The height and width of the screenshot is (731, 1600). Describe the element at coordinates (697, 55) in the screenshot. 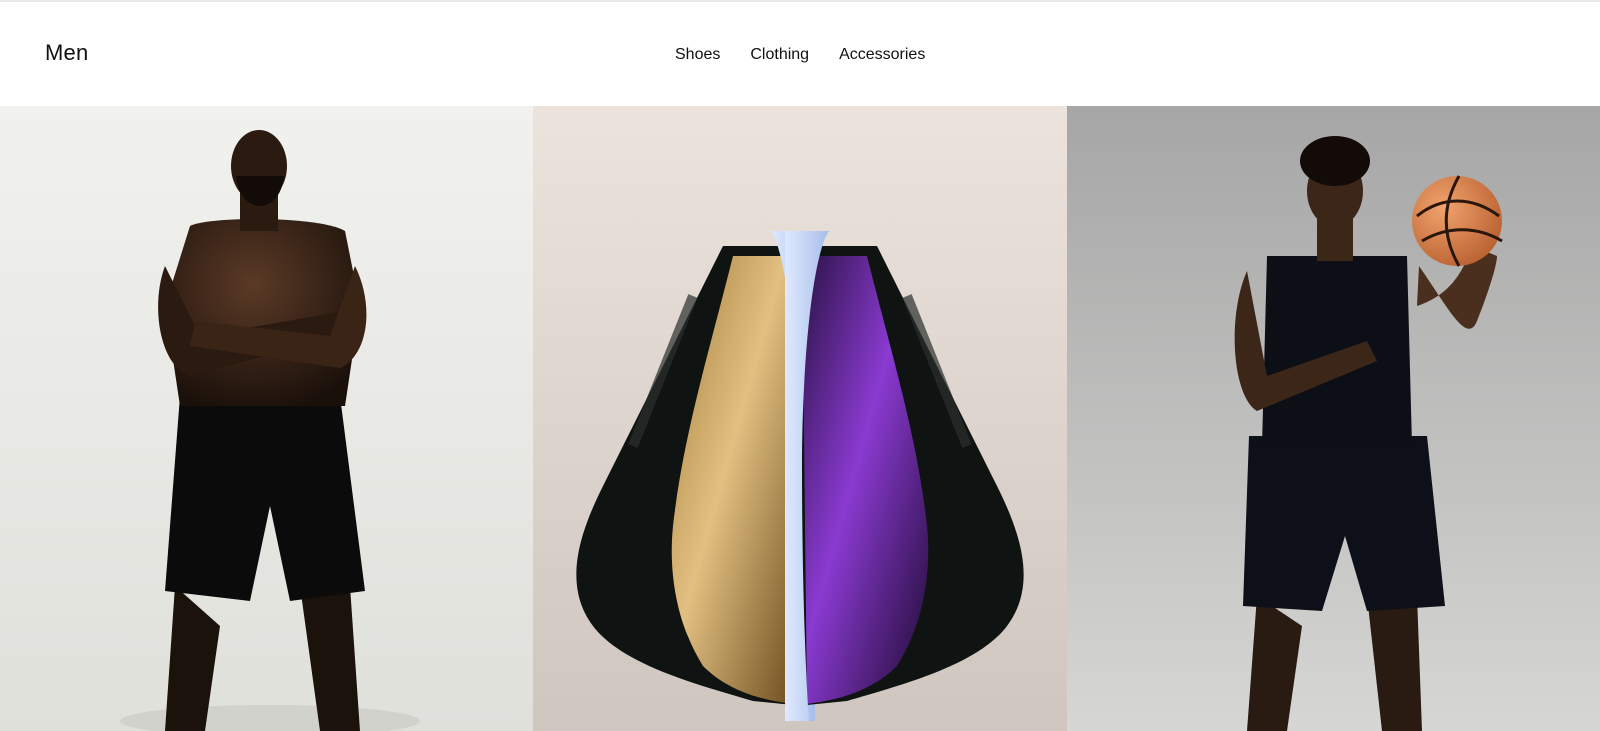

I see `nav-link-shoes: Shoes` at that location.